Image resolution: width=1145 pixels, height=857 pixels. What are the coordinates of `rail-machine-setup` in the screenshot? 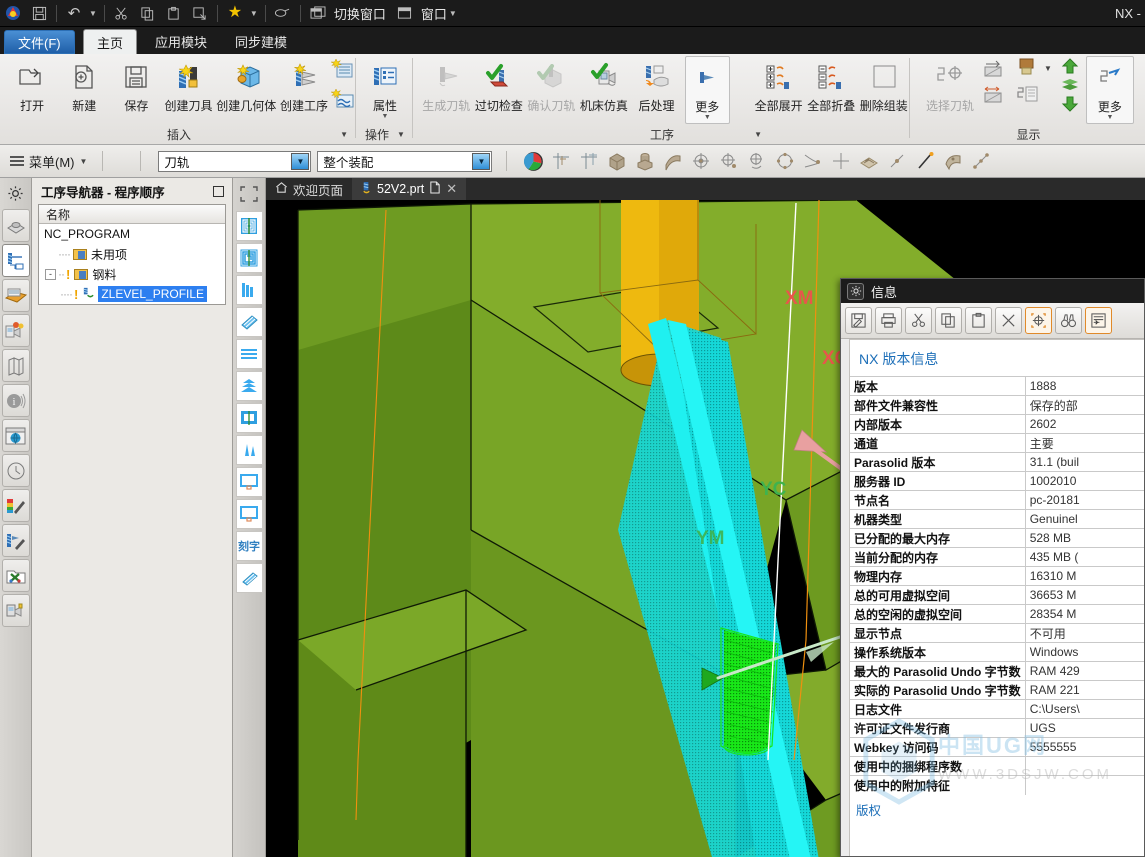 It's located at (15, 610).